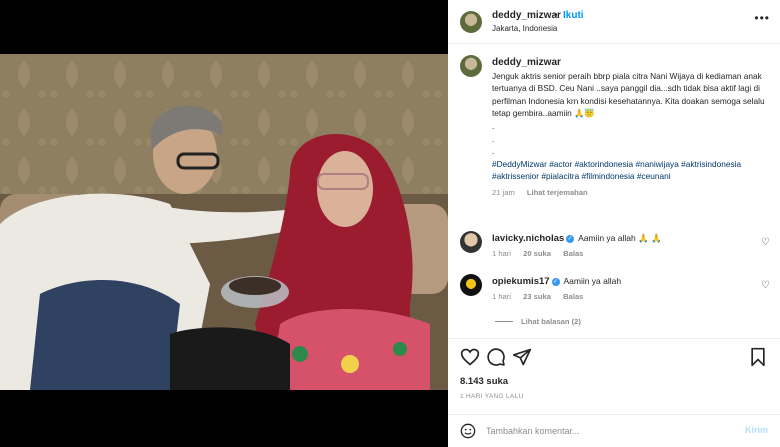  I want to click on add-comment-bar: Kirim, so click(614, 430).